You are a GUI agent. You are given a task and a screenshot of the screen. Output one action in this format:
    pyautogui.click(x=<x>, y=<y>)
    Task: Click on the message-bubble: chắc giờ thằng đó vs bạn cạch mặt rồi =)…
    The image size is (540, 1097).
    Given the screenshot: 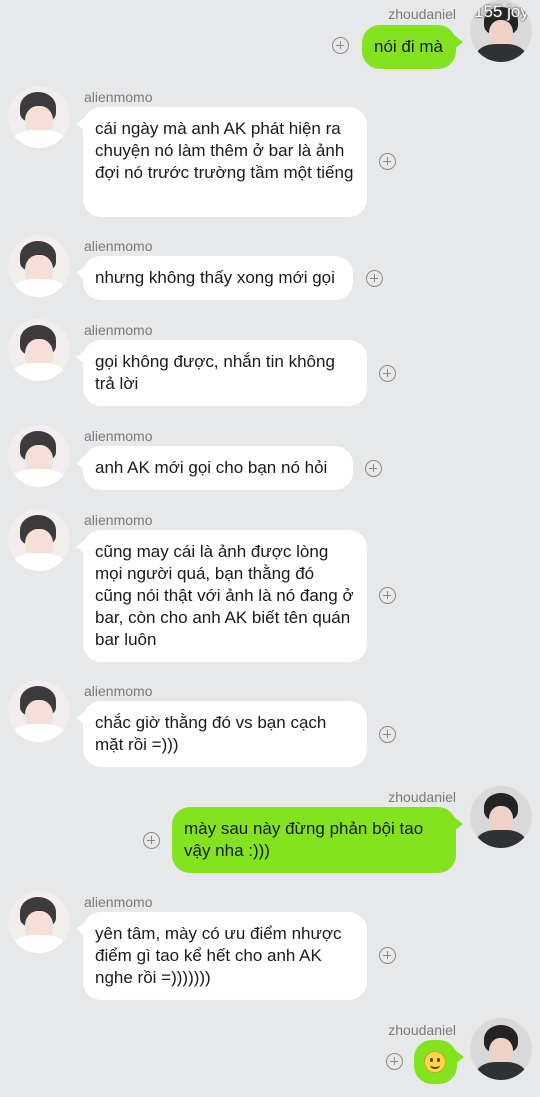 What is the action you would take?
    pyautogui.click(x=221, y=734)
    